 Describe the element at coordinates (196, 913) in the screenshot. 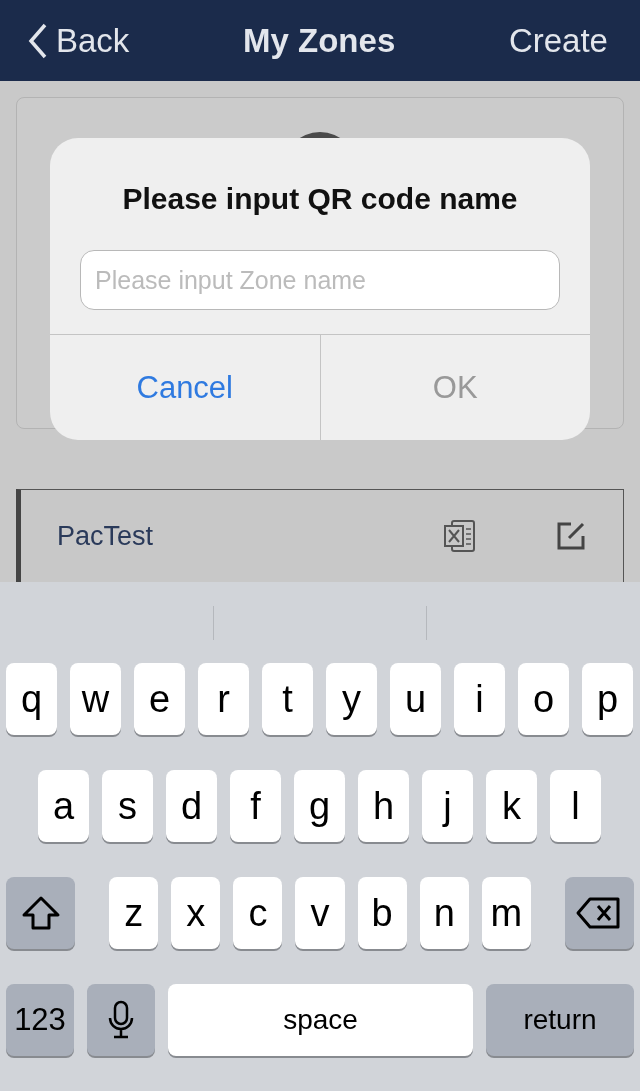

I see `keyboard-key: x` at that location.